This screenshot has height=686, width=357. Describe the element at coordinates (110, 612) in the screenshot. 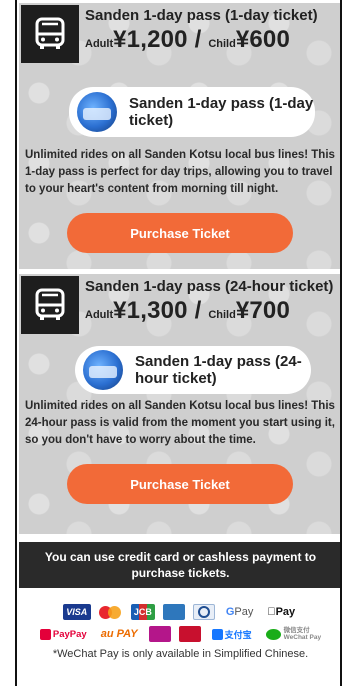

I see `mastercard-logo` at that location.